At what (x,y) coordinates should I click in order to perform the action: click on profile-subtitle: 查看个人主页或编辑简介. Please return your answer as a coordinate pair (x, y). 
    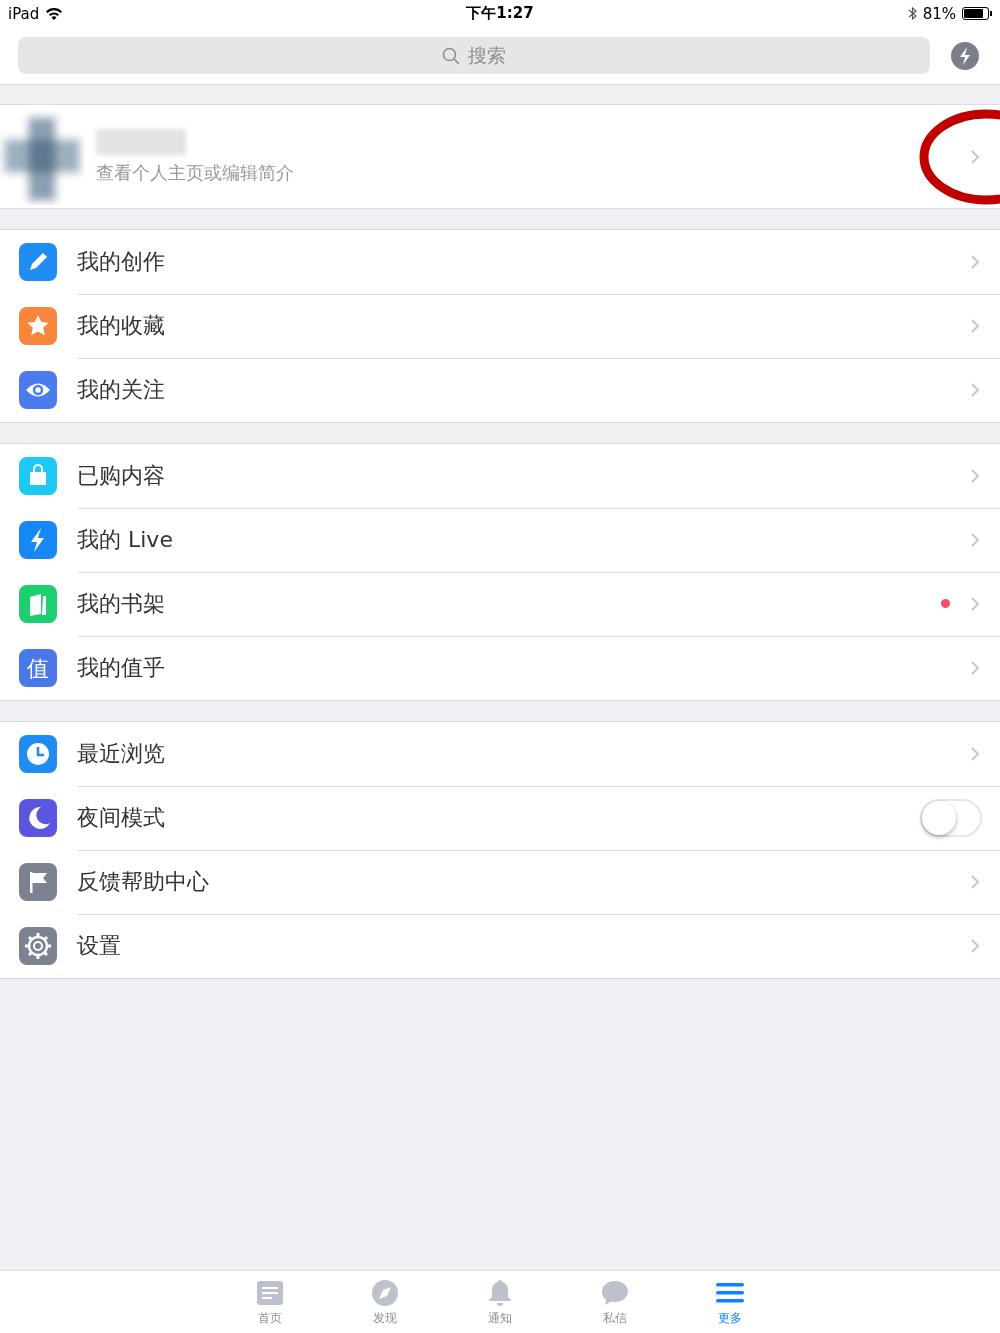
    Looking at the image, I should click on (195, 172).